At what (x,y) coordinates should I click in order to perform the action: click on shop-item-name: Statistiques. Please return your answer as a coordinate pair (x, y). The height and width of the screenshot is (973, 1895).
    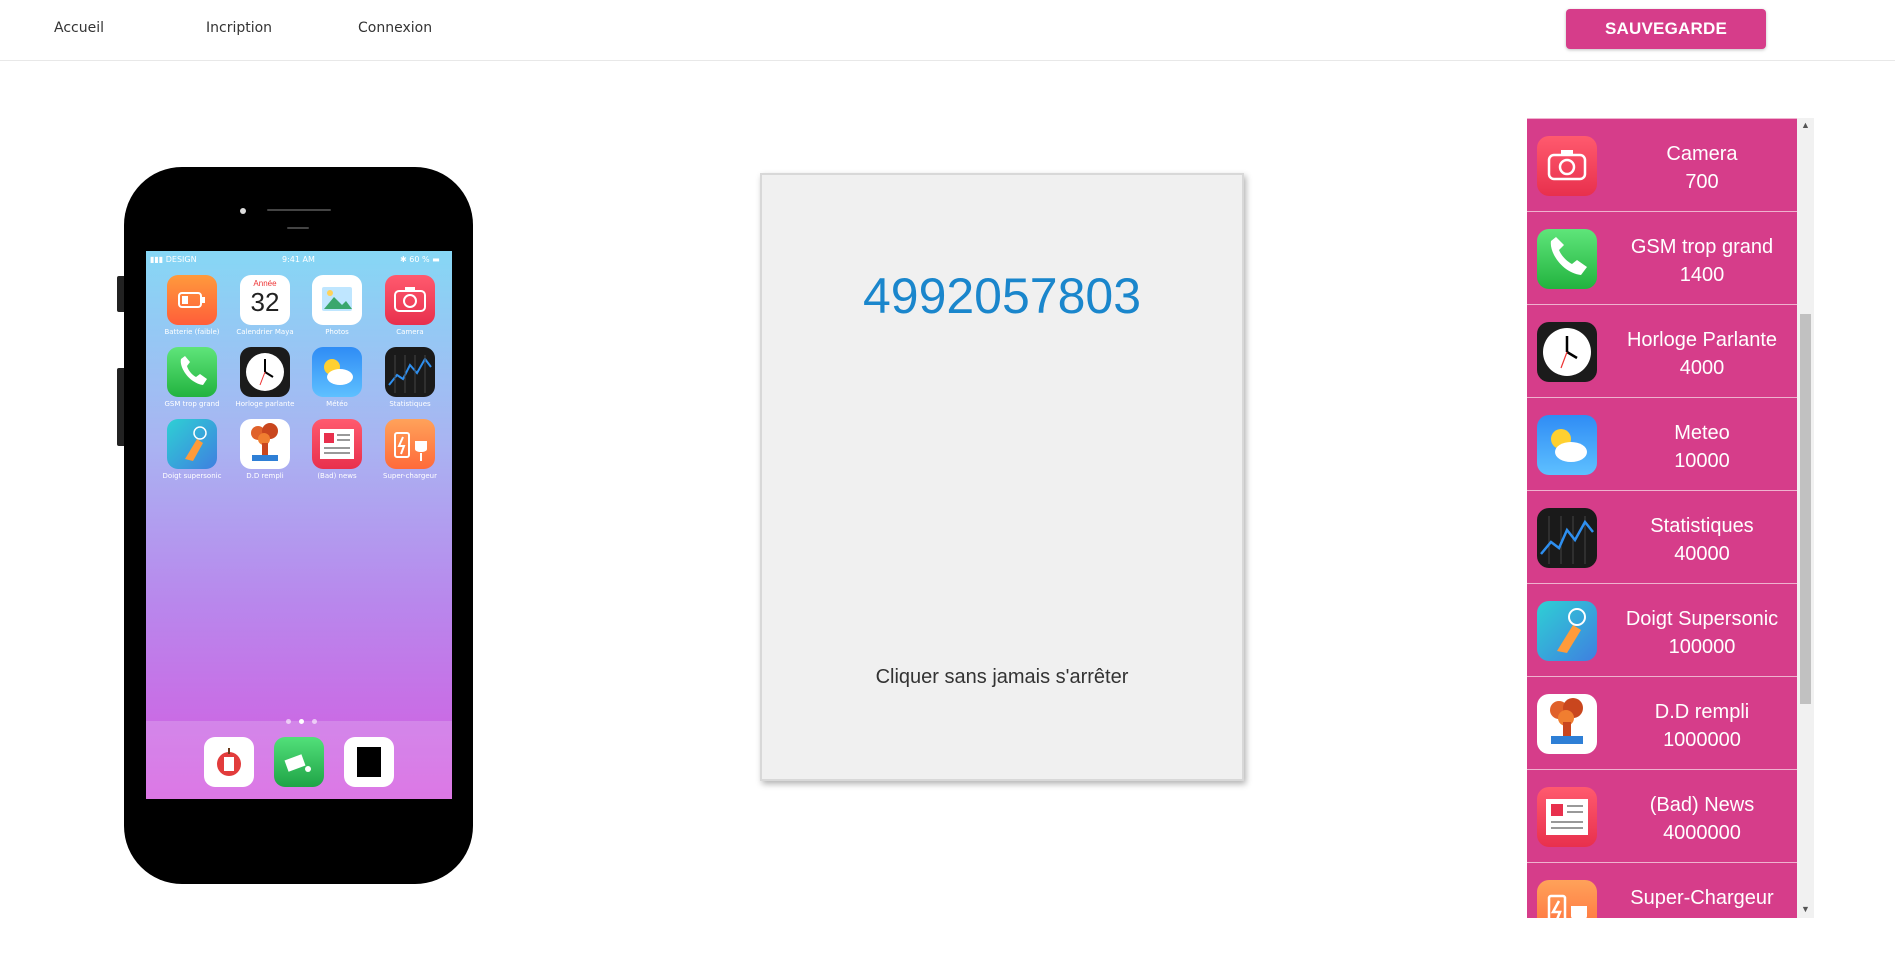
    Looking at the image, I should click on (1702, 526).